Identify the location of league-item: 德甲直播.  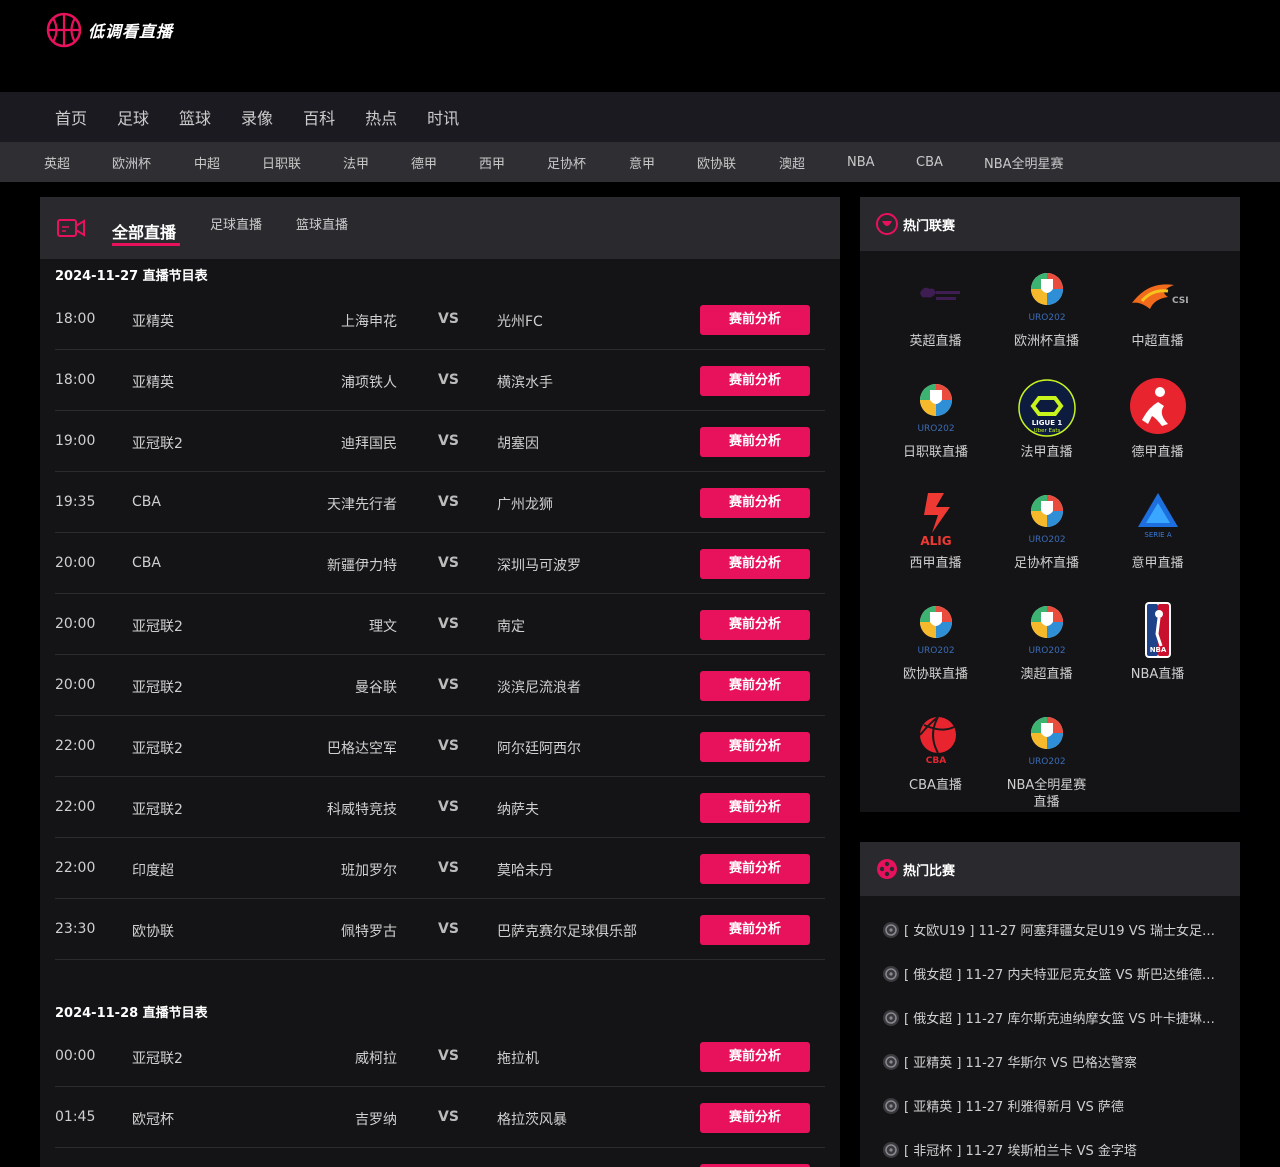
(1157, 433).